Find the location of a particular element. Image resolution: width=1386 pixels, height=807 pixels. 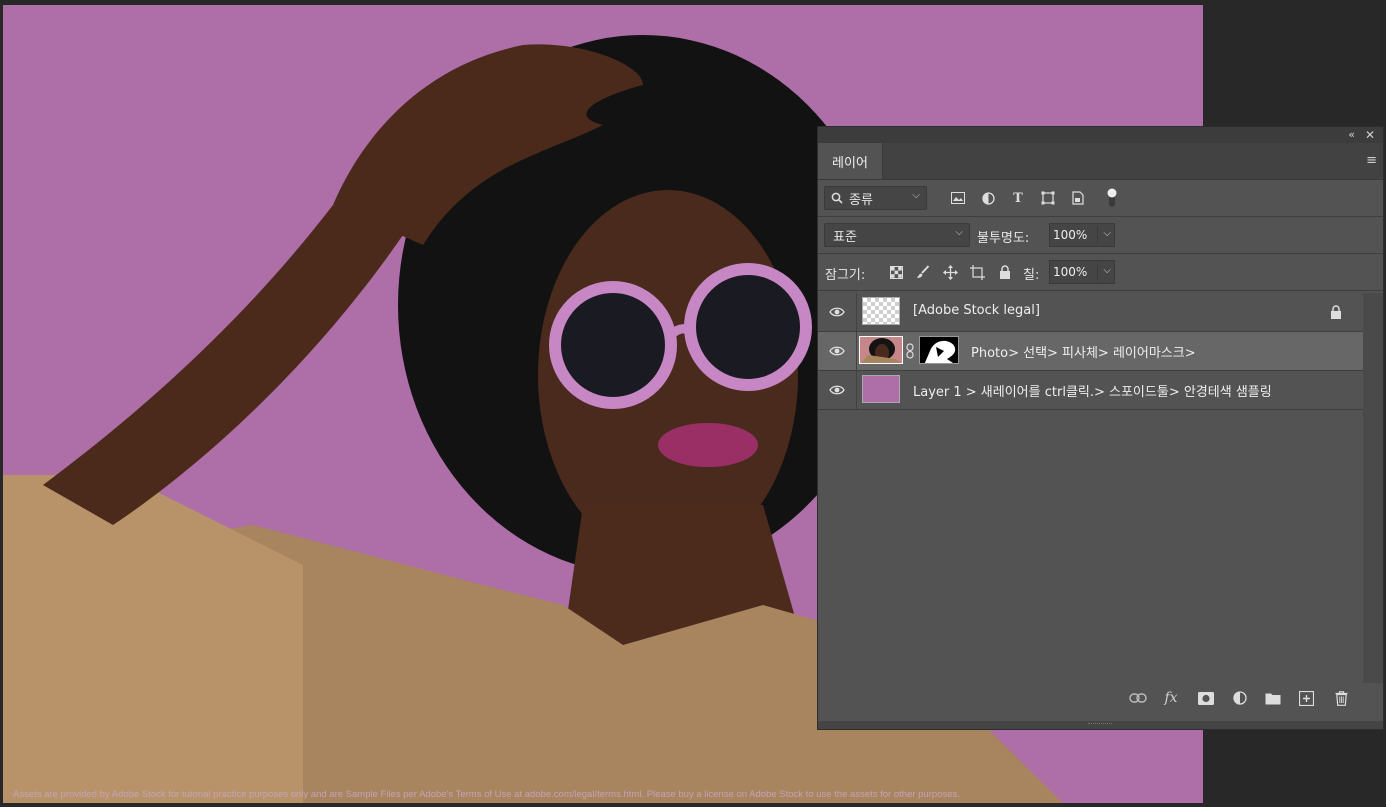

adjustment-layer-icon is located at coordinates (1240, 698).